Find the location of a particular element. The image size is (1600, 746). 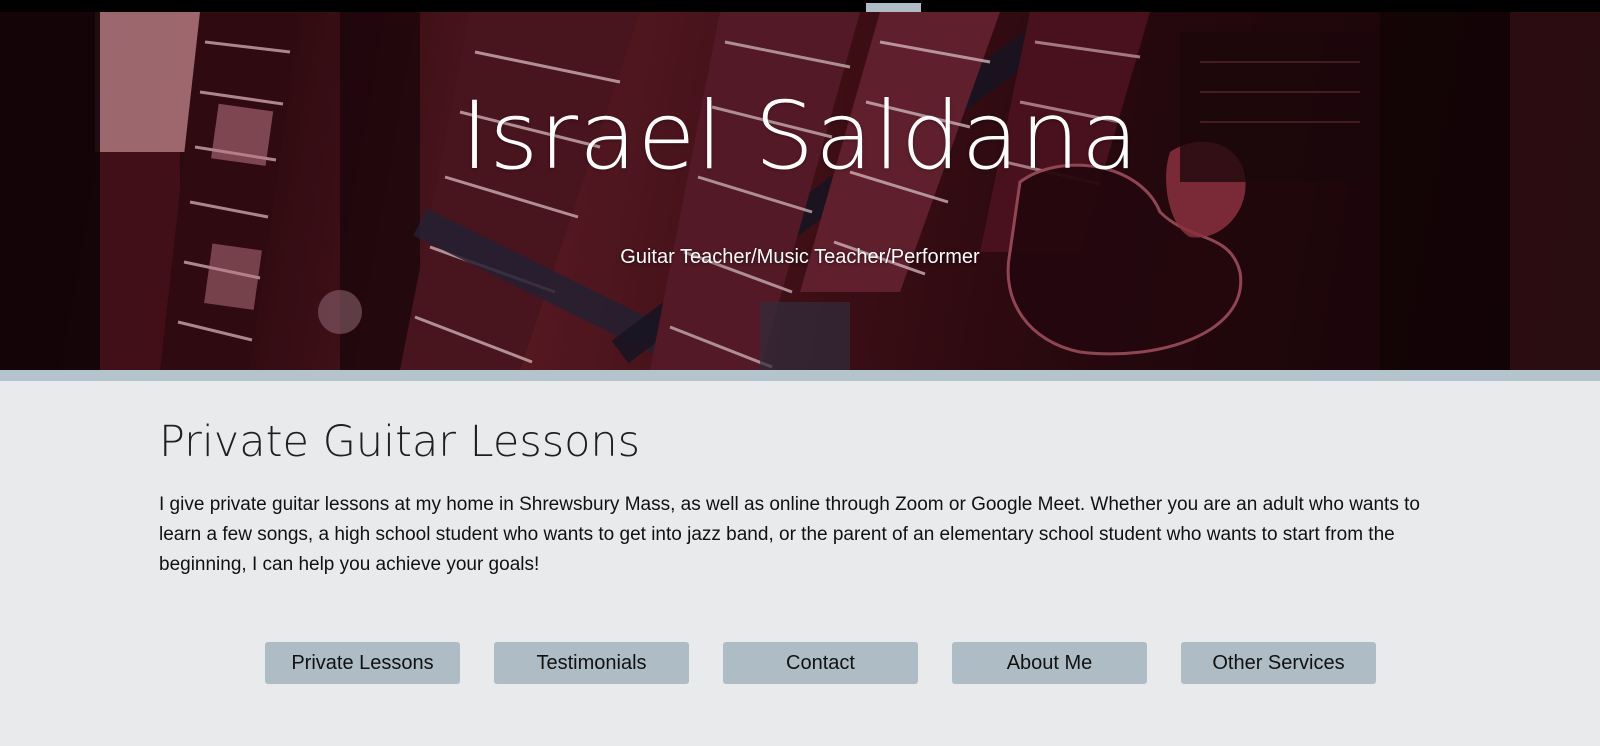

site-title: Israel Saldana is located at coordinates (800, 136).